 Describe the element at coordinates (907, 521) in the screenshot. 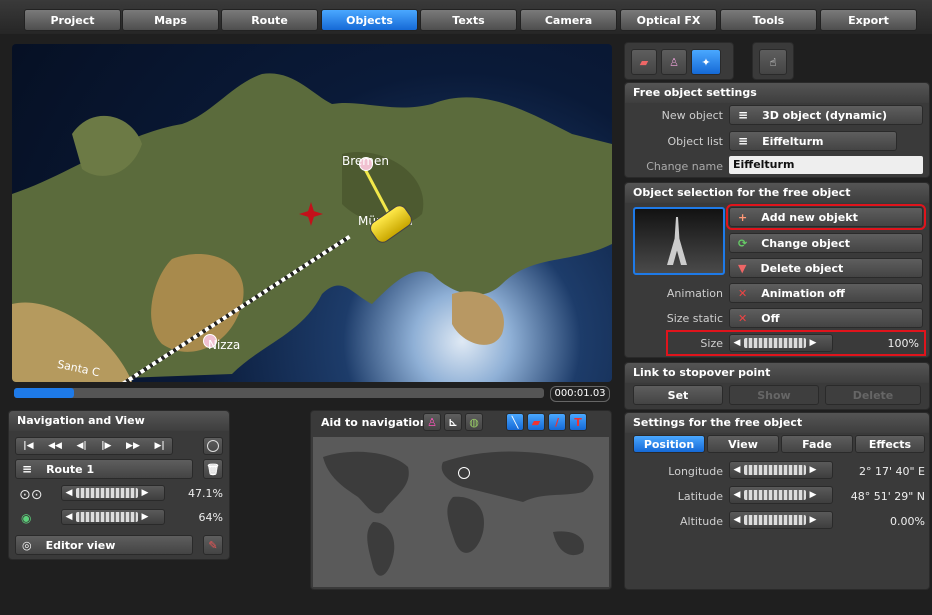

I see `altitude-value: 0.00%` at that location.